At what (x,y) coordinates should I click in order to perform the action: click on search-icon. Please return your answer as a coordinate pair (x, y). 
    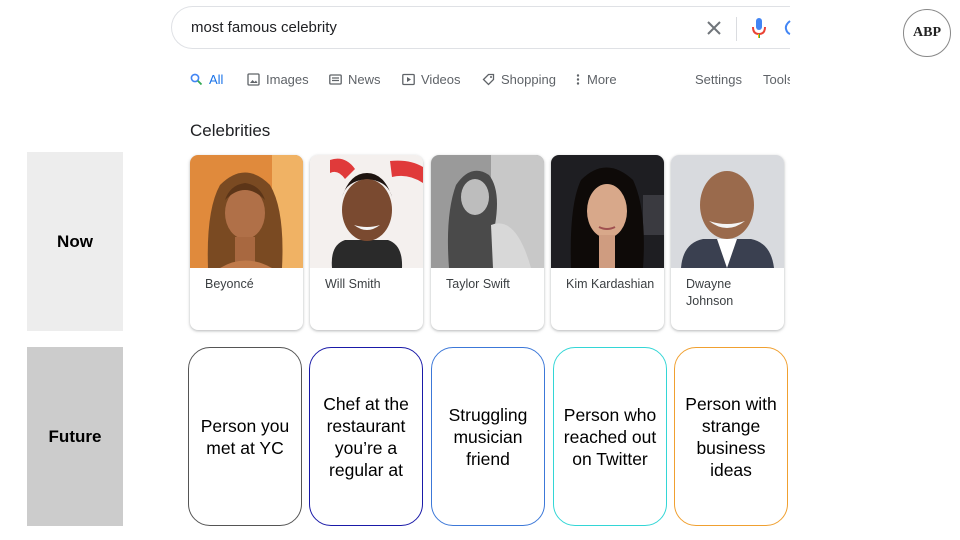
    Looking at the image, I should click on (196, 79).